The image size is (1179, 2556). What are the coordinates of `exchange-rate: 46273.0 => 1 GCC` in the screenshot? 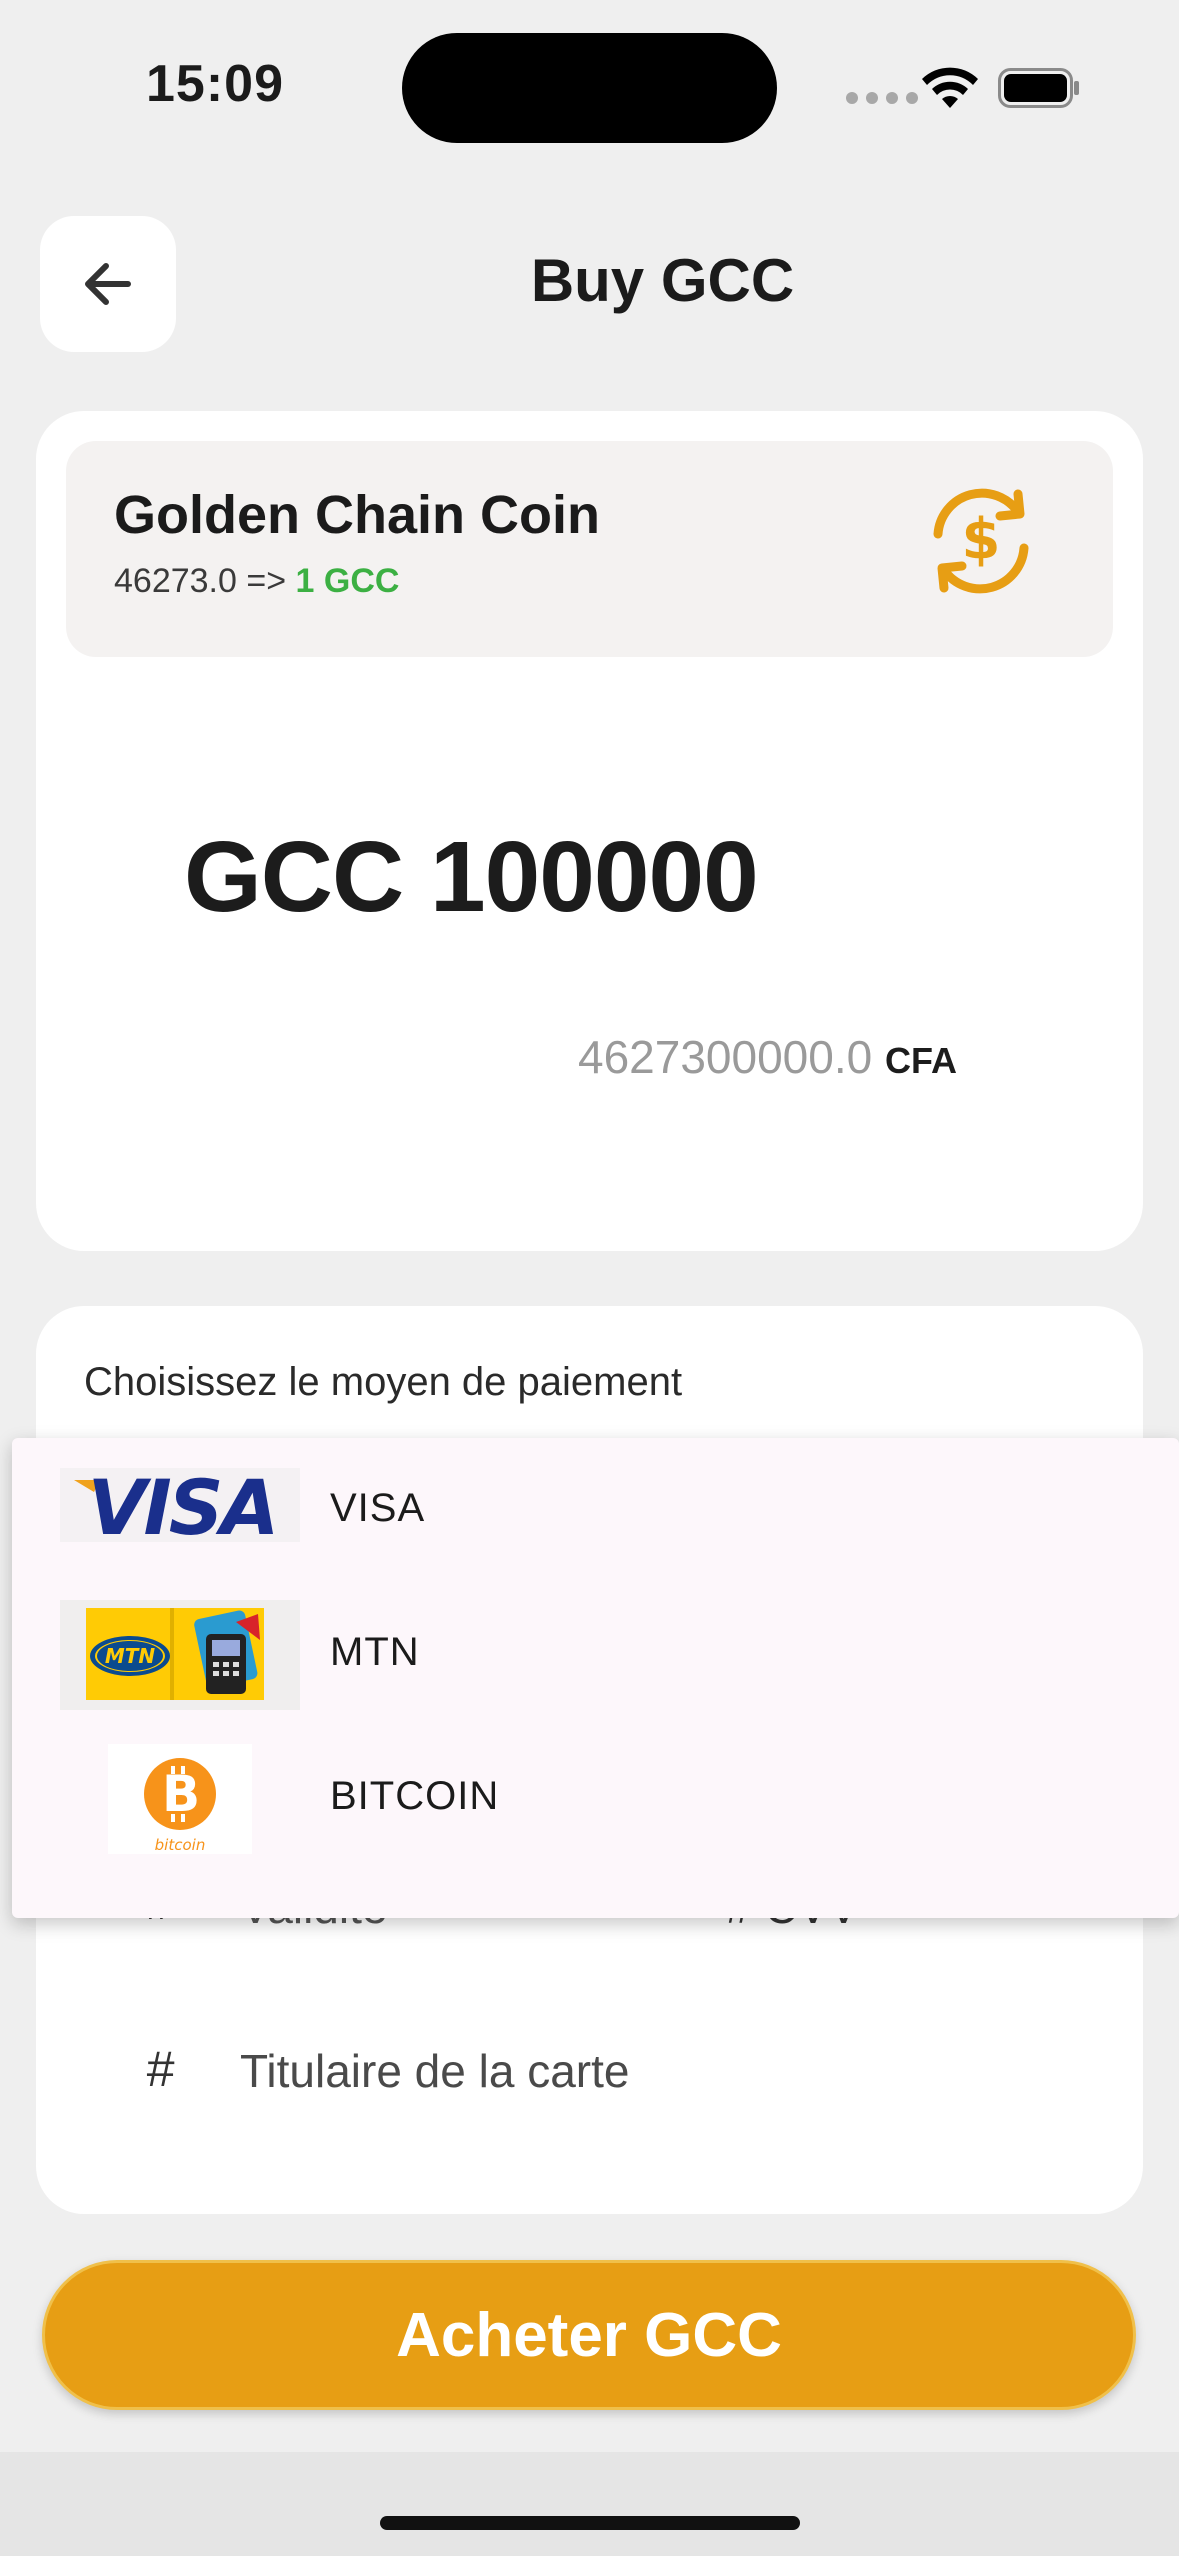 It's located at (256, 581).